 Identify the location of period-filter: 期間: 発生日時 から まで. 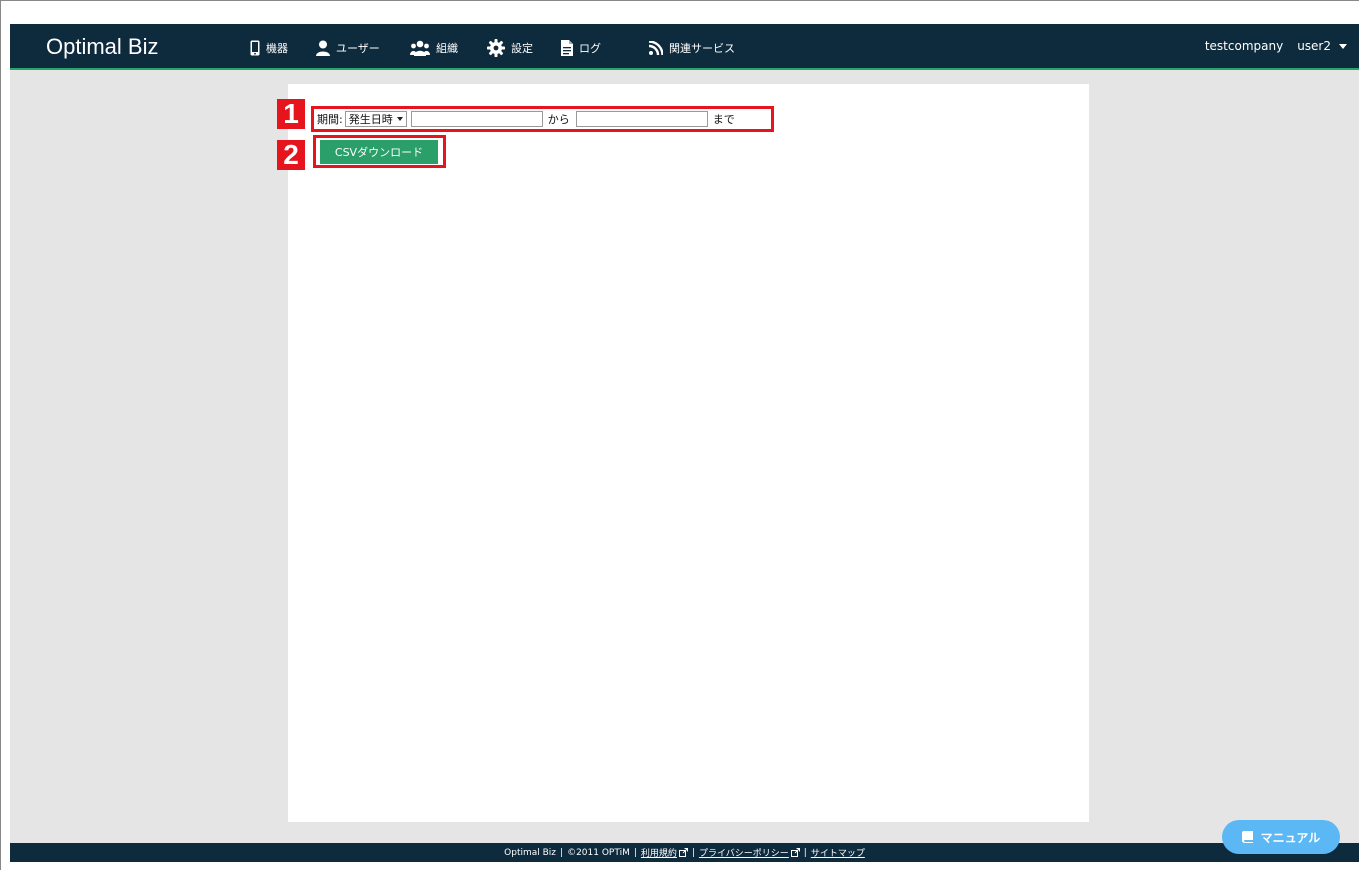
(542, 119).